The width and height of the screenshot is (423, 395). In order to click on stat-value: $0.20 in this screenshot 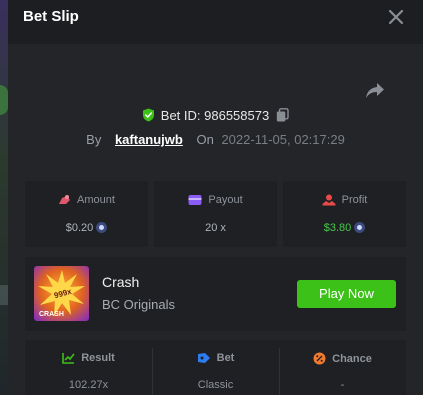, I will do `click(79, 228)`.